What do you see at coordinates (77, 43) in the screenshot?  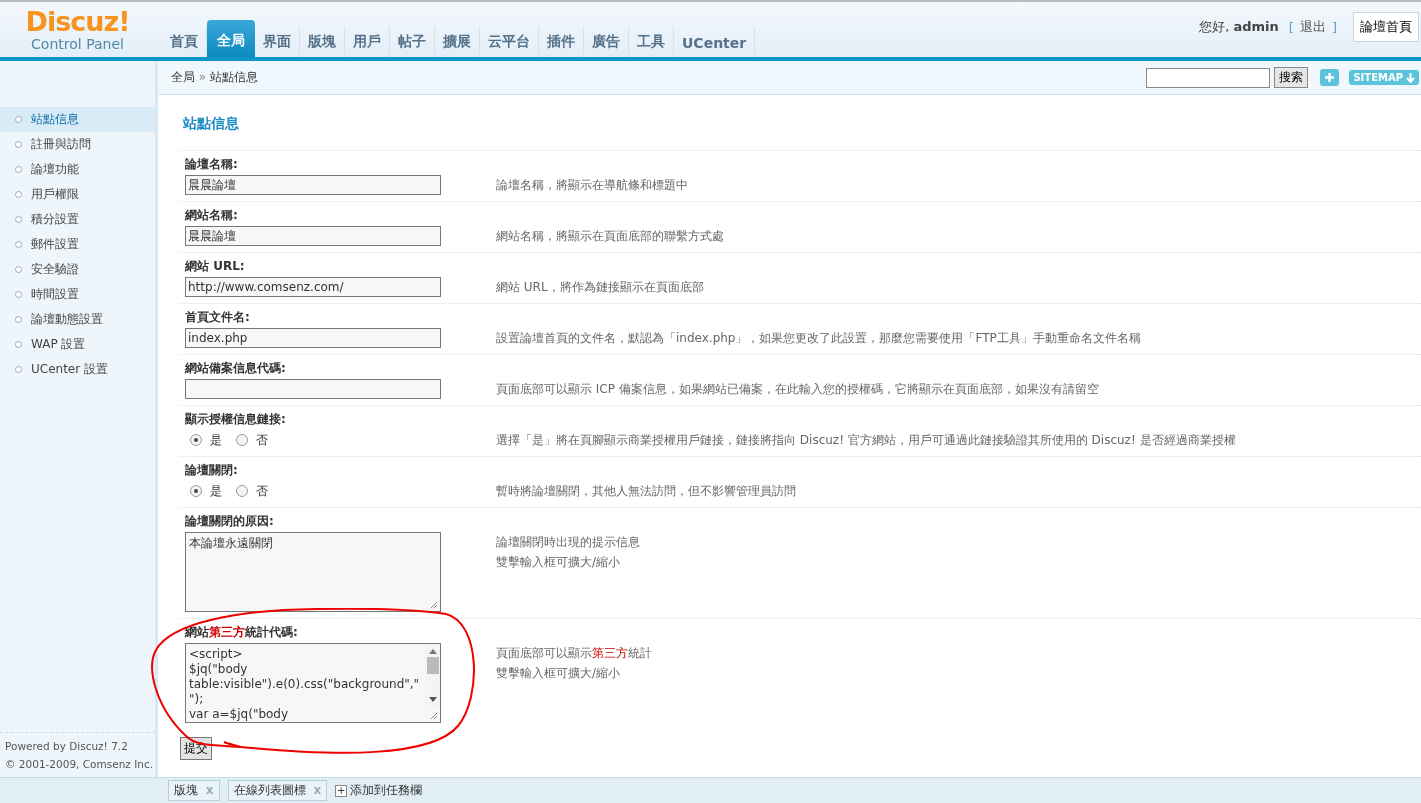 I see `logo-subtitle: Control Panel` at bounding box center [77, 43].